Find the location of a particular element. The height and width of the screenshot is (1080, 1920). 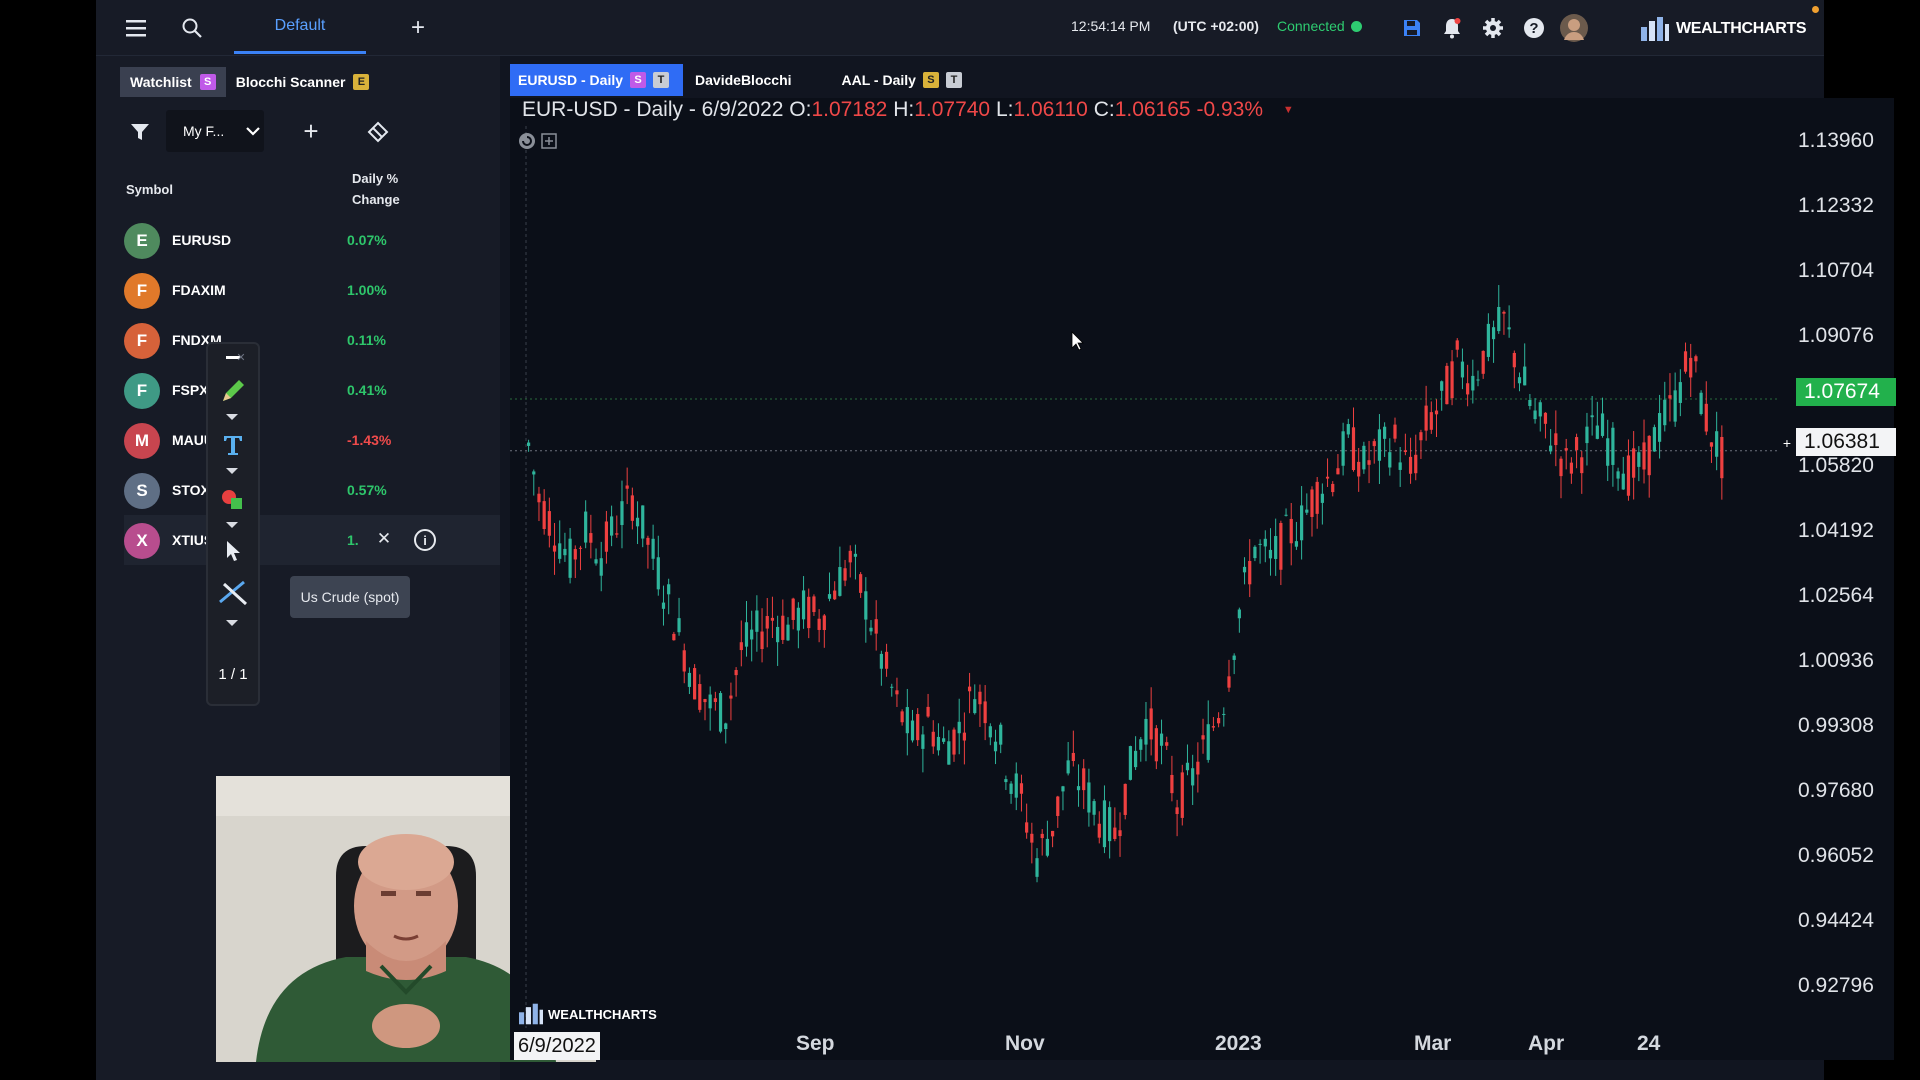

wealthcharts-logo-icon is located at coordinates (531, 1014).